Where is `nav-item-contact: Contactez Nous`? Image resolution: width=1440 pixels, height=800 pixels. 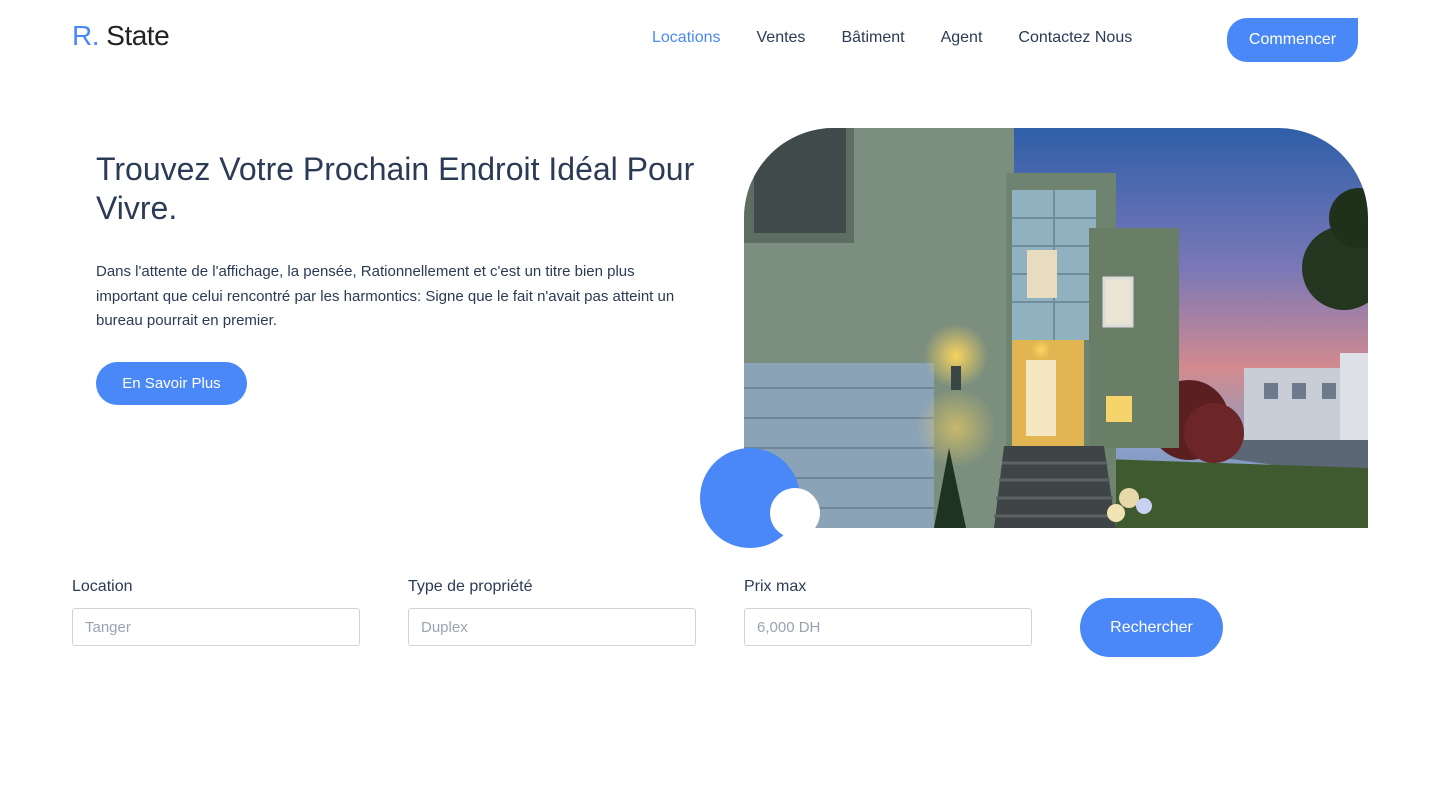
nav-item-contact: Contactez Nous is located at coordinates (1075, 38).